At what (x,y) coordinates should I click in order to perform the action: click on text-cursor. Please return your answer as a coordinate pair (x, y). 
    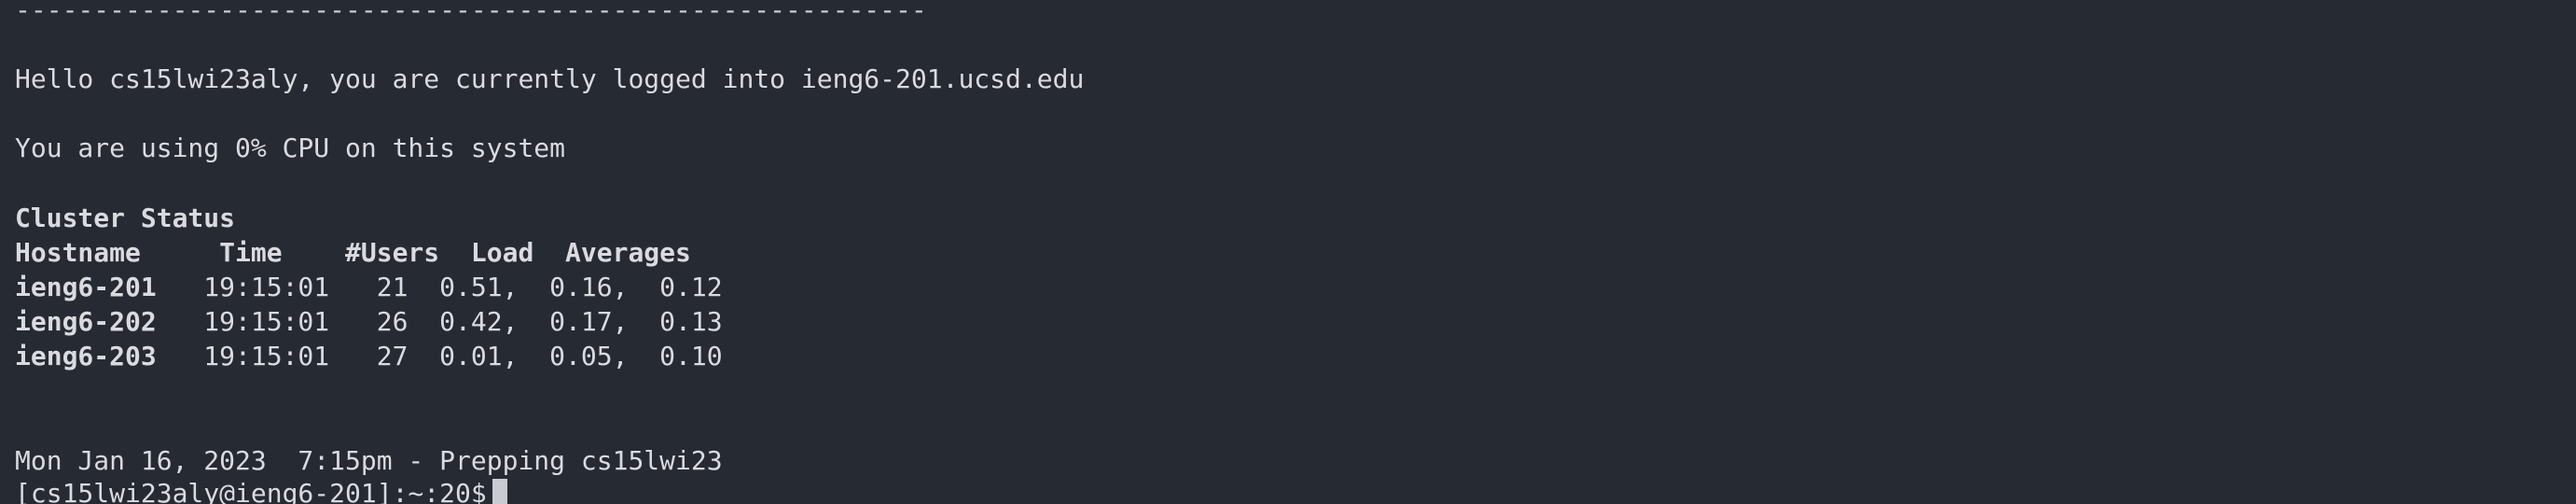
    Looking at the image, I should click on (499, 492).